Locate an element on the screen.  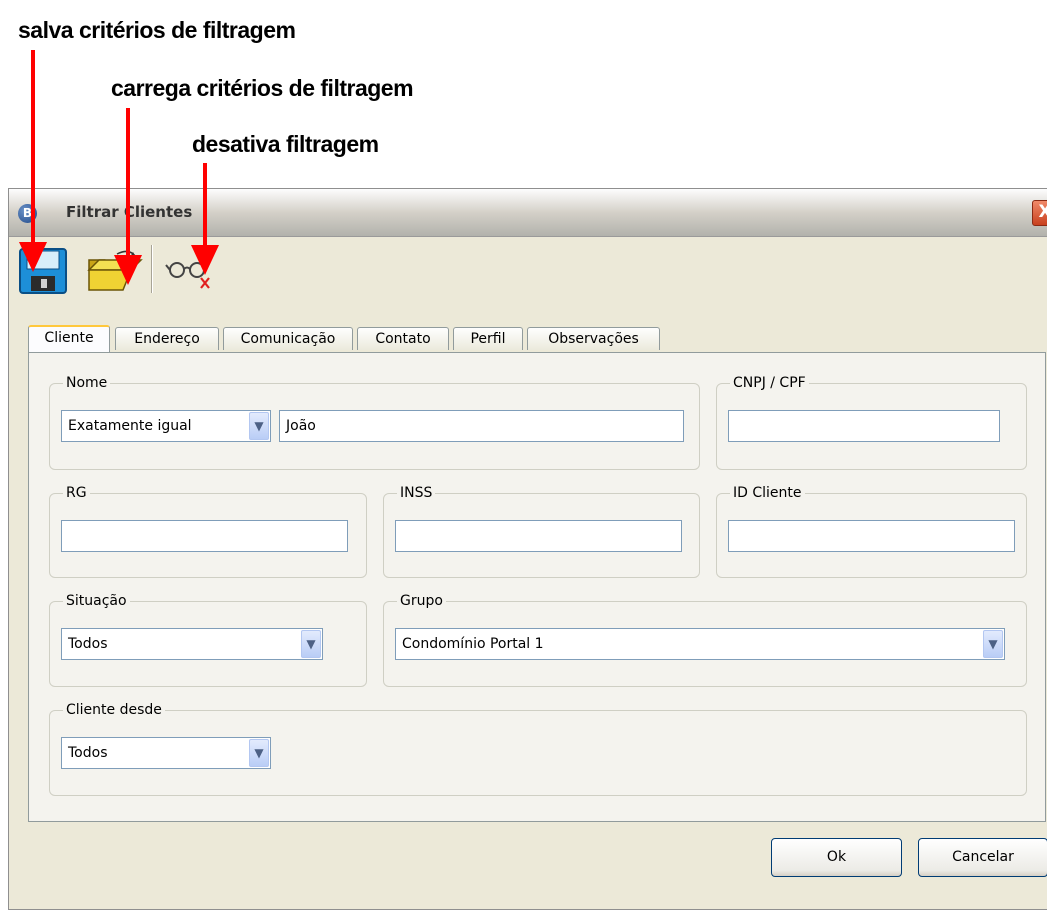
nome-match-value: Exatamente igual is located at coordinates (130, 426).